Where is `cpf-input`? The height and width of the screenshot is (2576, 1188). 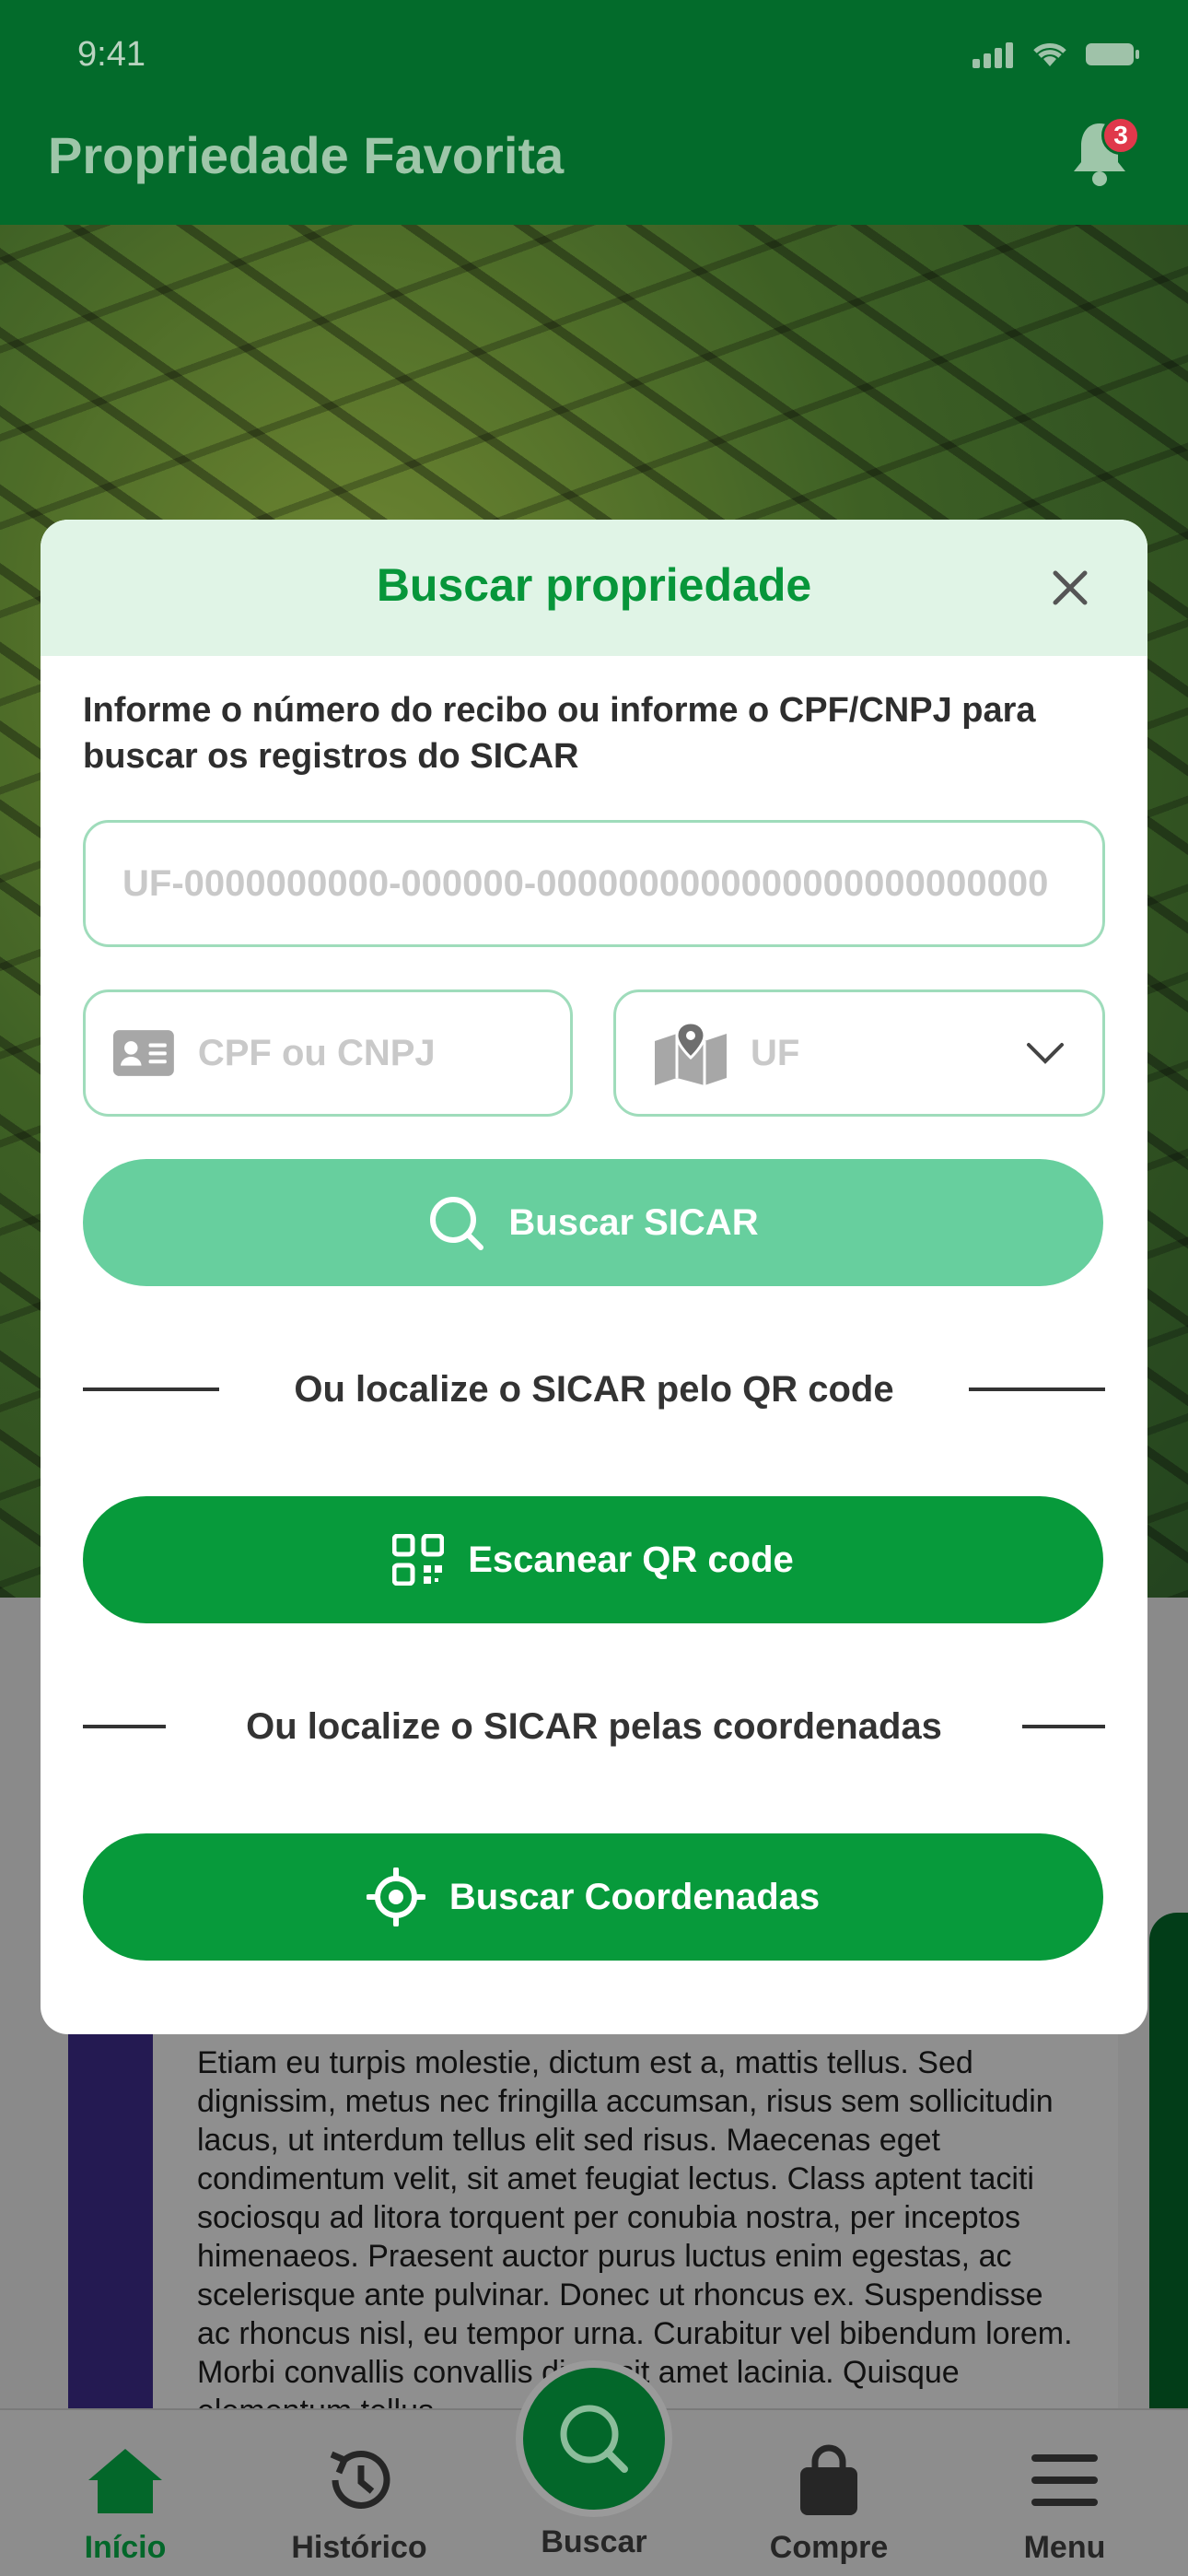
cpf-input is located at coordinates (369, 1053).